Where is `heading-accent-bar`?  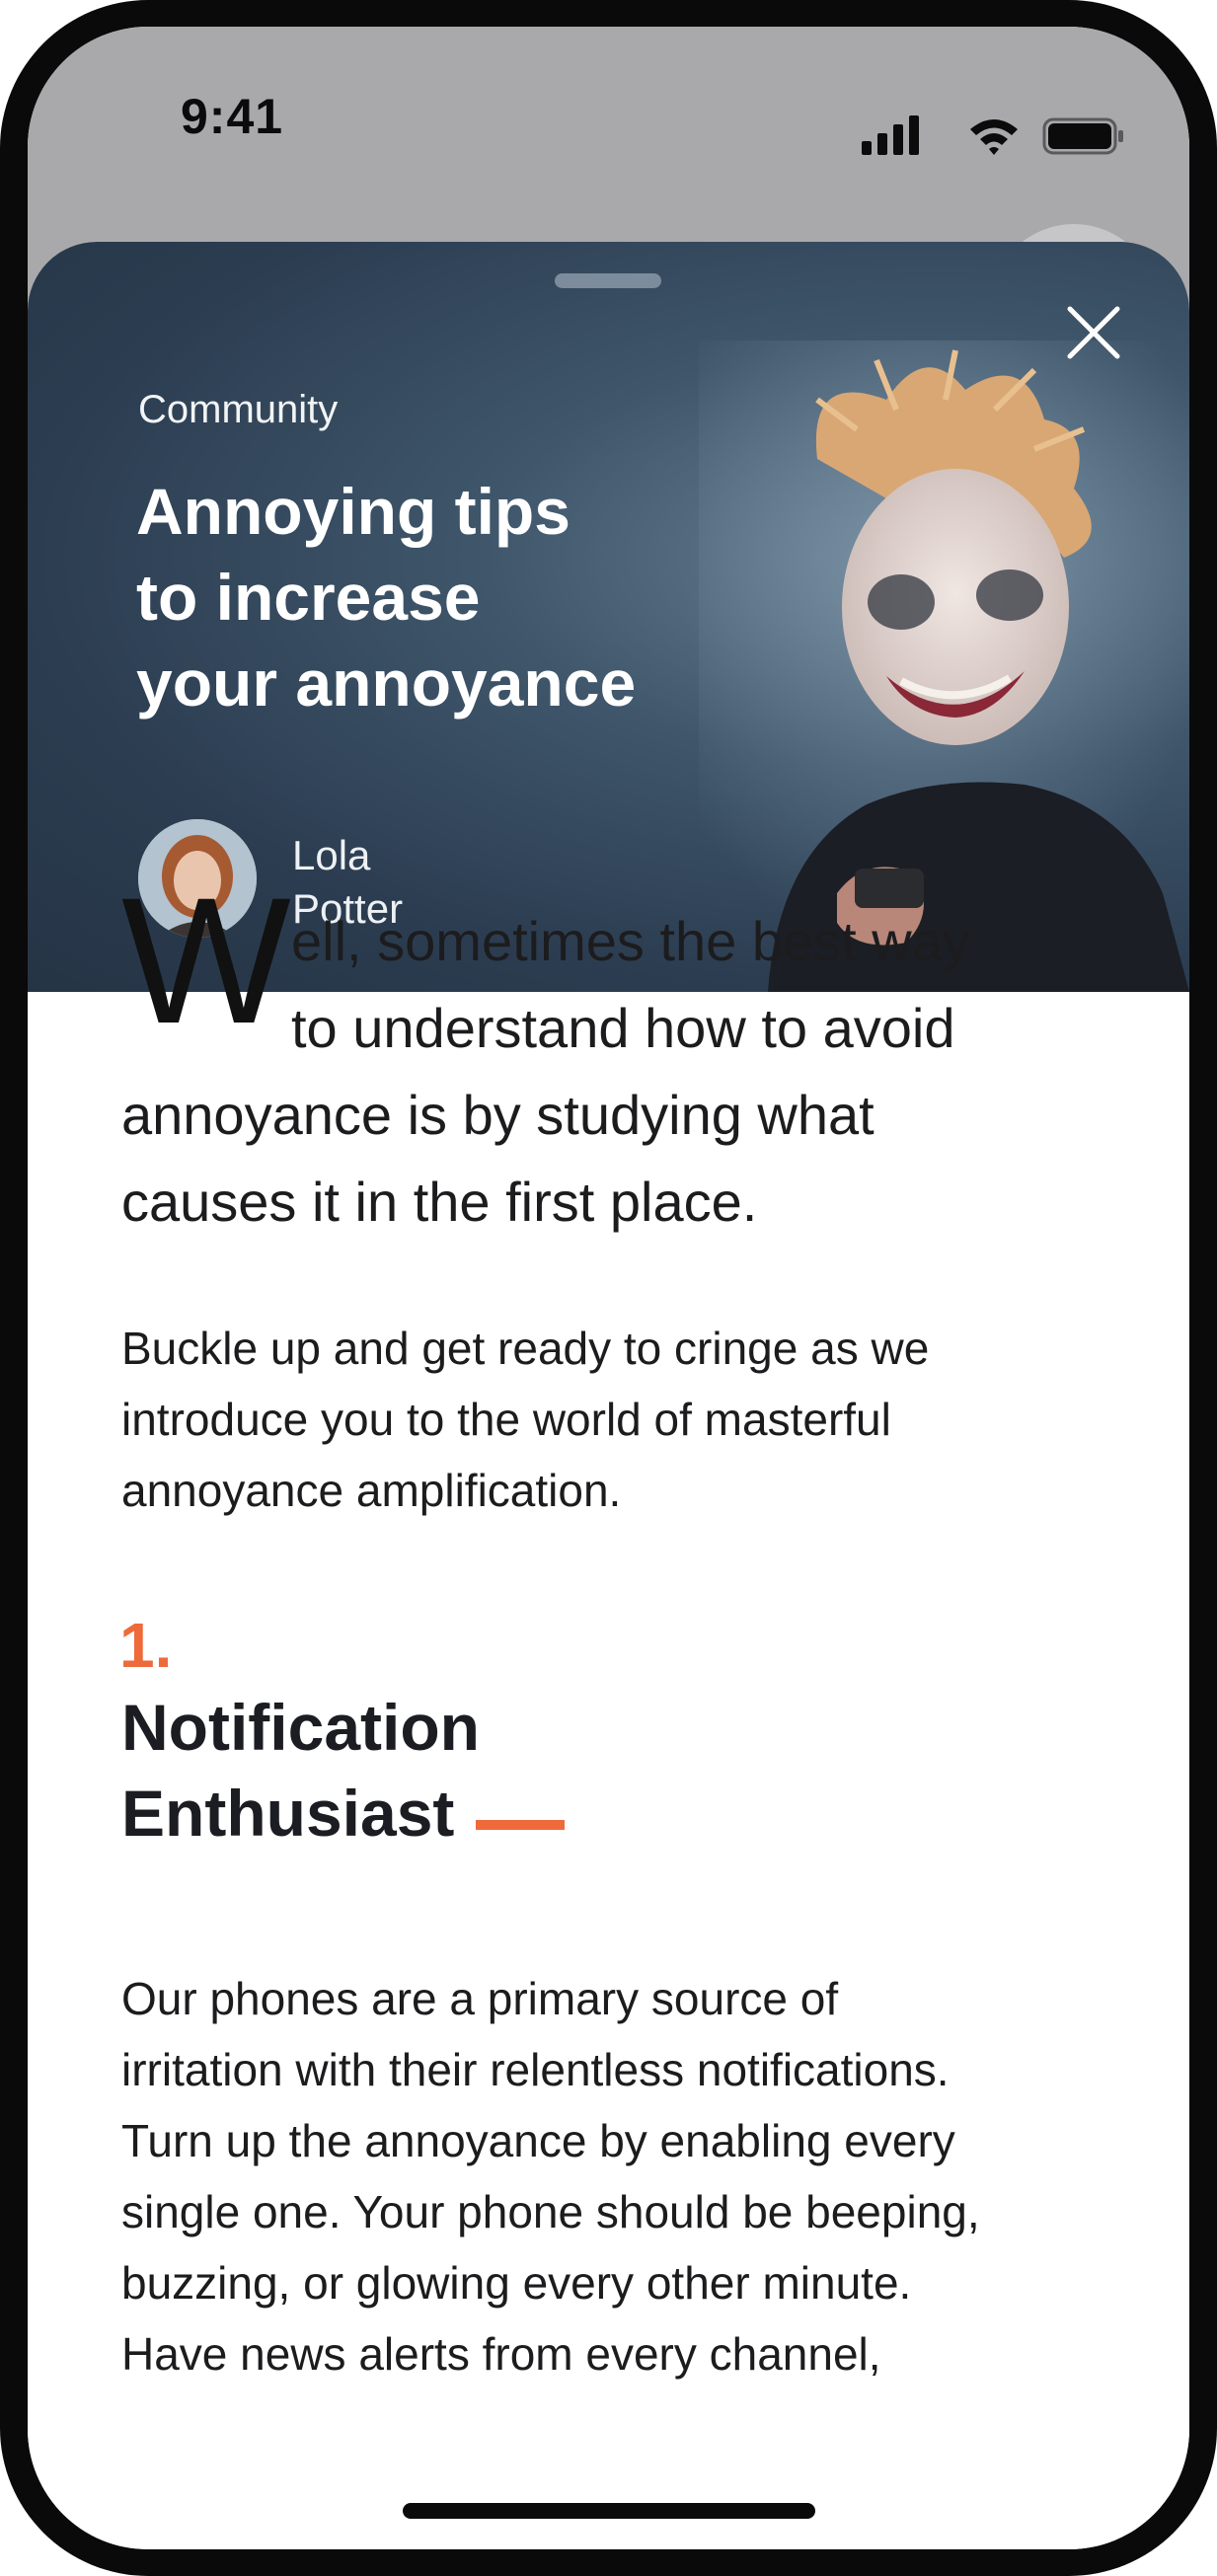 heading-accent-bar is located at coordinates (521, 1825).